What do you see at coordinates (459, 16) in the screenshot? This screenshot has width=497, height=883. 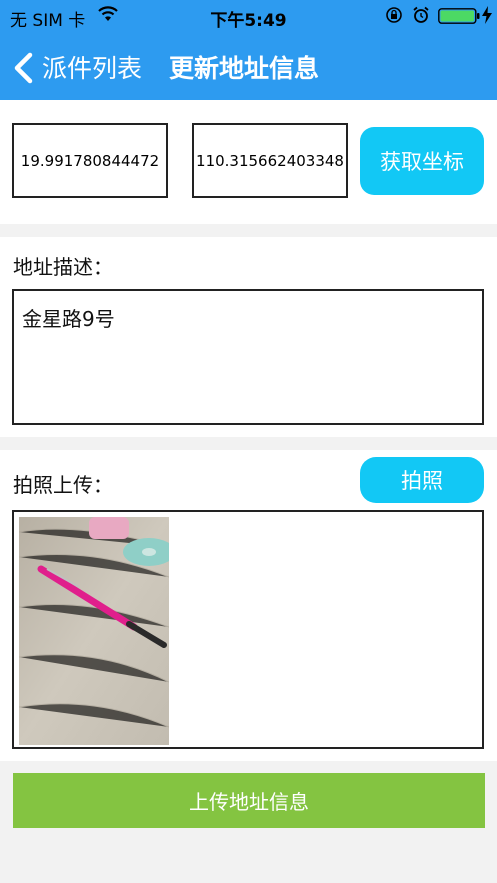 I see `battery-icon` at bounding box center [459, 16].